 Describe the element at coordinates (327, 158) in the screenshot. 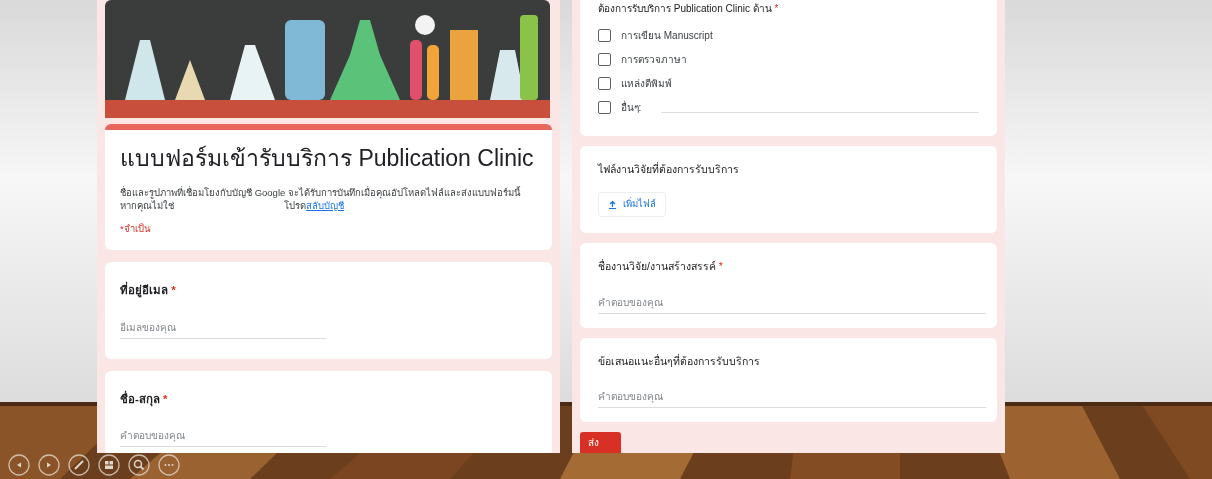

I see `form-title: แบบฟอร์มเข้ารับบริการ Publication Clinic` at that location.